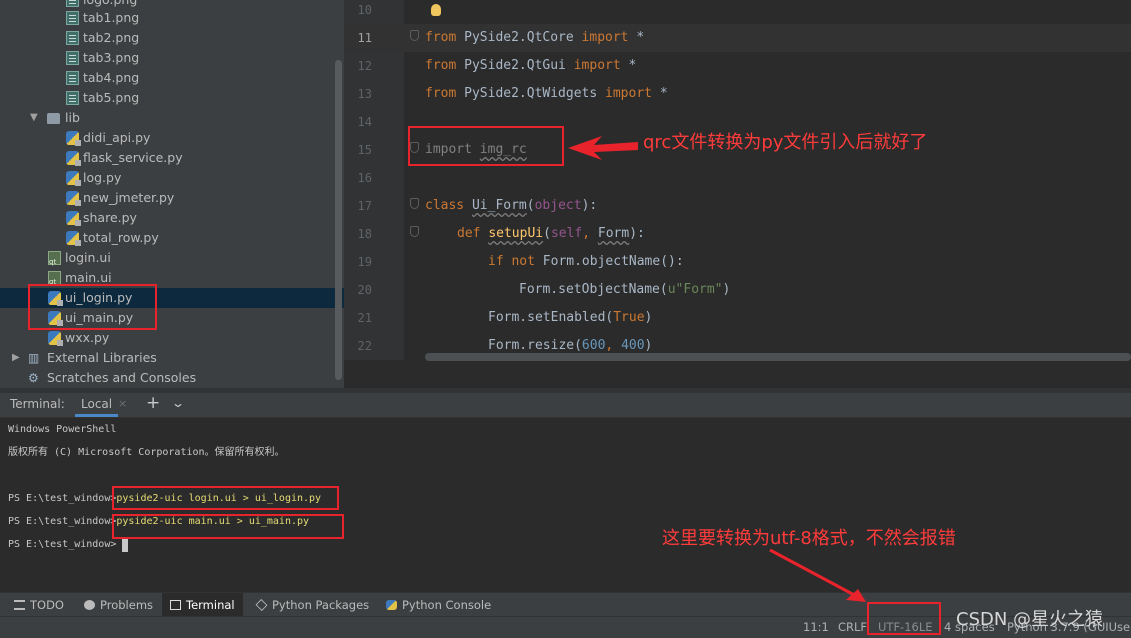  Describe the element at coordinates (809, 538) in the screenshot. I see `annotation-note-encoding: 这里要转换为utf-8格式，不然会报错` at that location.